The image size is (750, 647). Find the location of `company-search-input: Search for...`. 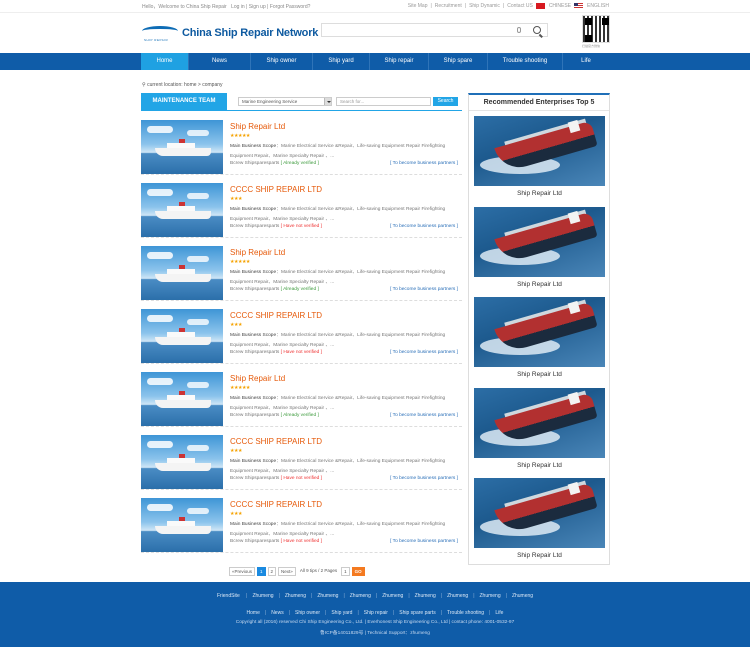

company-search-input: Search for... is located at coordinates (383, 101).